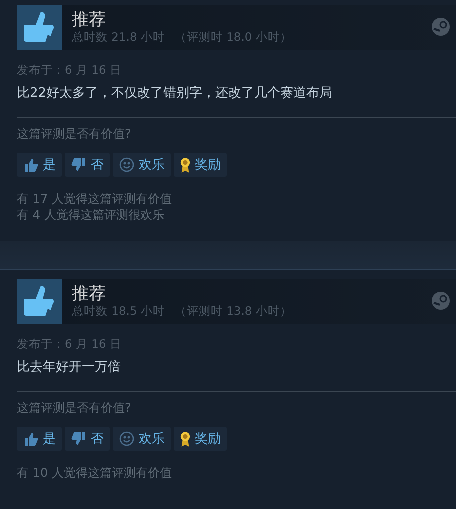 The width and height of the screenshot is (456, 509). I want to click on helpful-count: 有 17 人觉得这篇评测有价值, so click(95, 199).